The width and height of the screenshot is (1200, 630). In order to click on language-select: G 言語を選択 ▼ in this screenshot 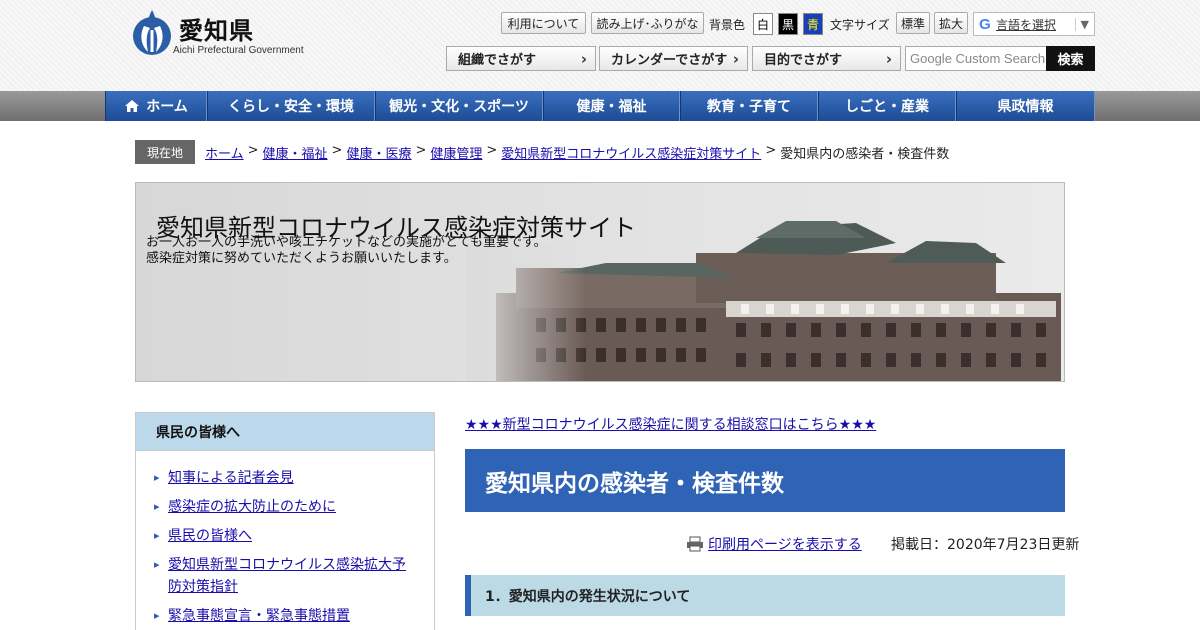, I will do `click(1034, 24)`.